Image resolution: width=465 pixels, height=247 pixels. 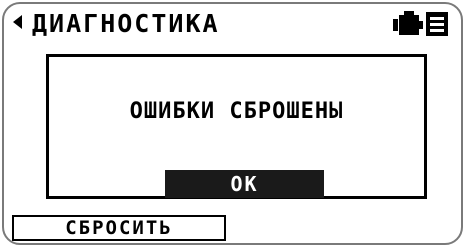 What do you see at coordinates (420, 23) in the screenshot?
I see `vehicle-device-icon` at bounding box center [420, 23].